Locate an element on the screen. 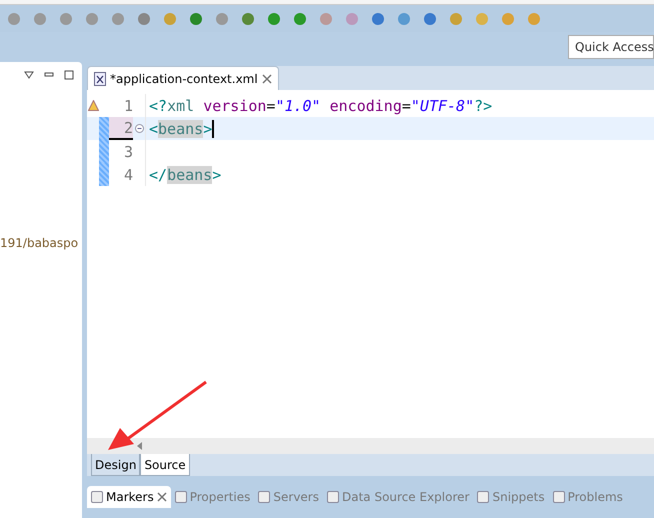 The width and height of the screenshot is (654, 518). line-number: 4 is located at coordinates (127, 175).